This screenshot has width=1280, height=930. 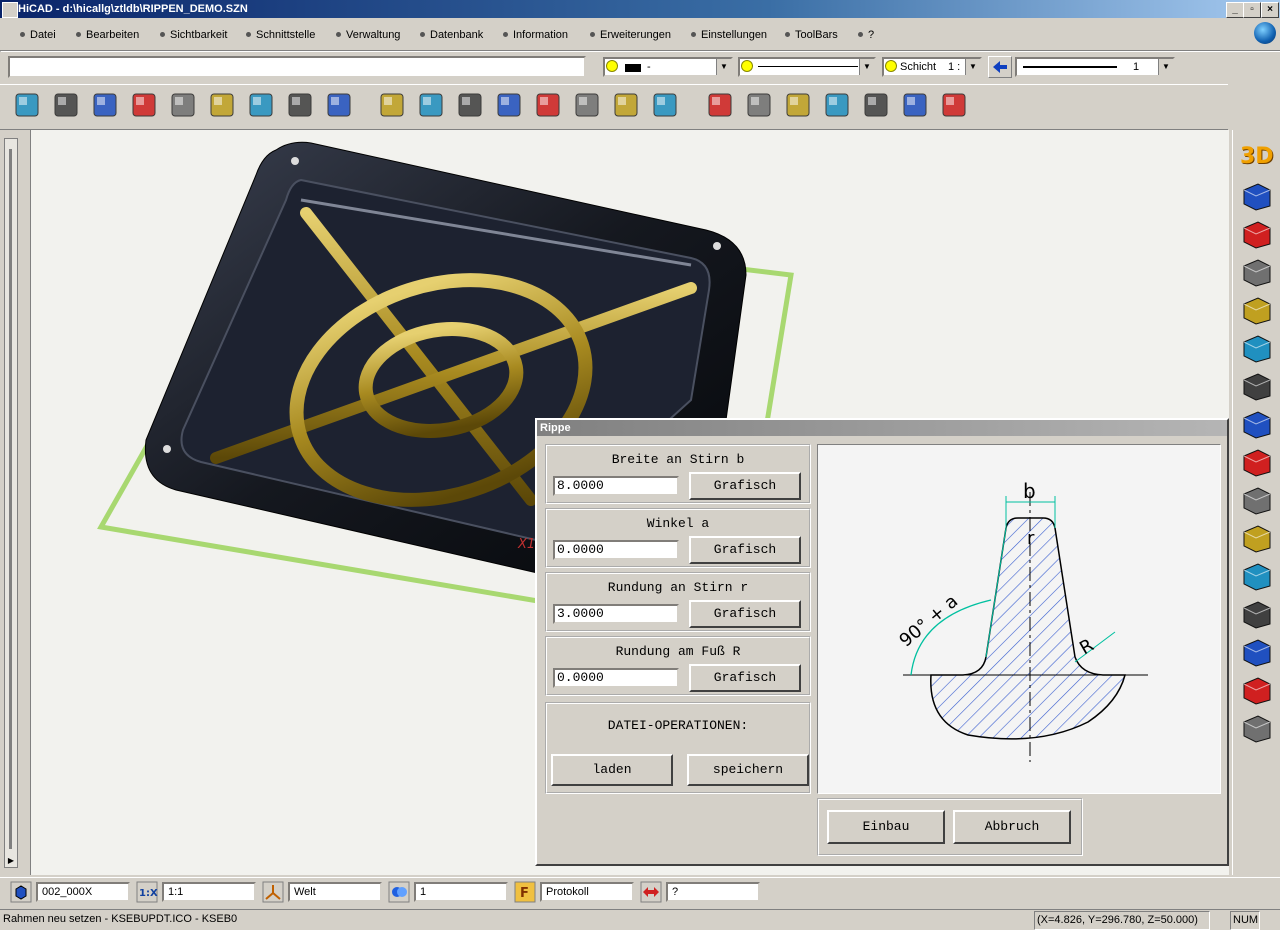 What do you see at coordinates (587, 892) in the screenshot?
I see `mode-field: Protokoll` at bounding box center [587, 892].